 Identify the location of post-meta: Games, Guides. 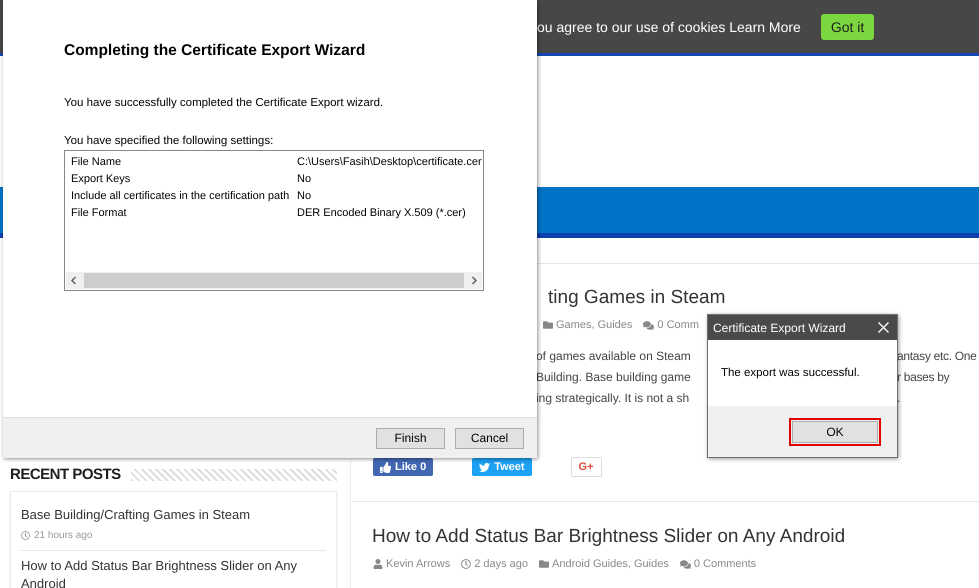
(587, 325).